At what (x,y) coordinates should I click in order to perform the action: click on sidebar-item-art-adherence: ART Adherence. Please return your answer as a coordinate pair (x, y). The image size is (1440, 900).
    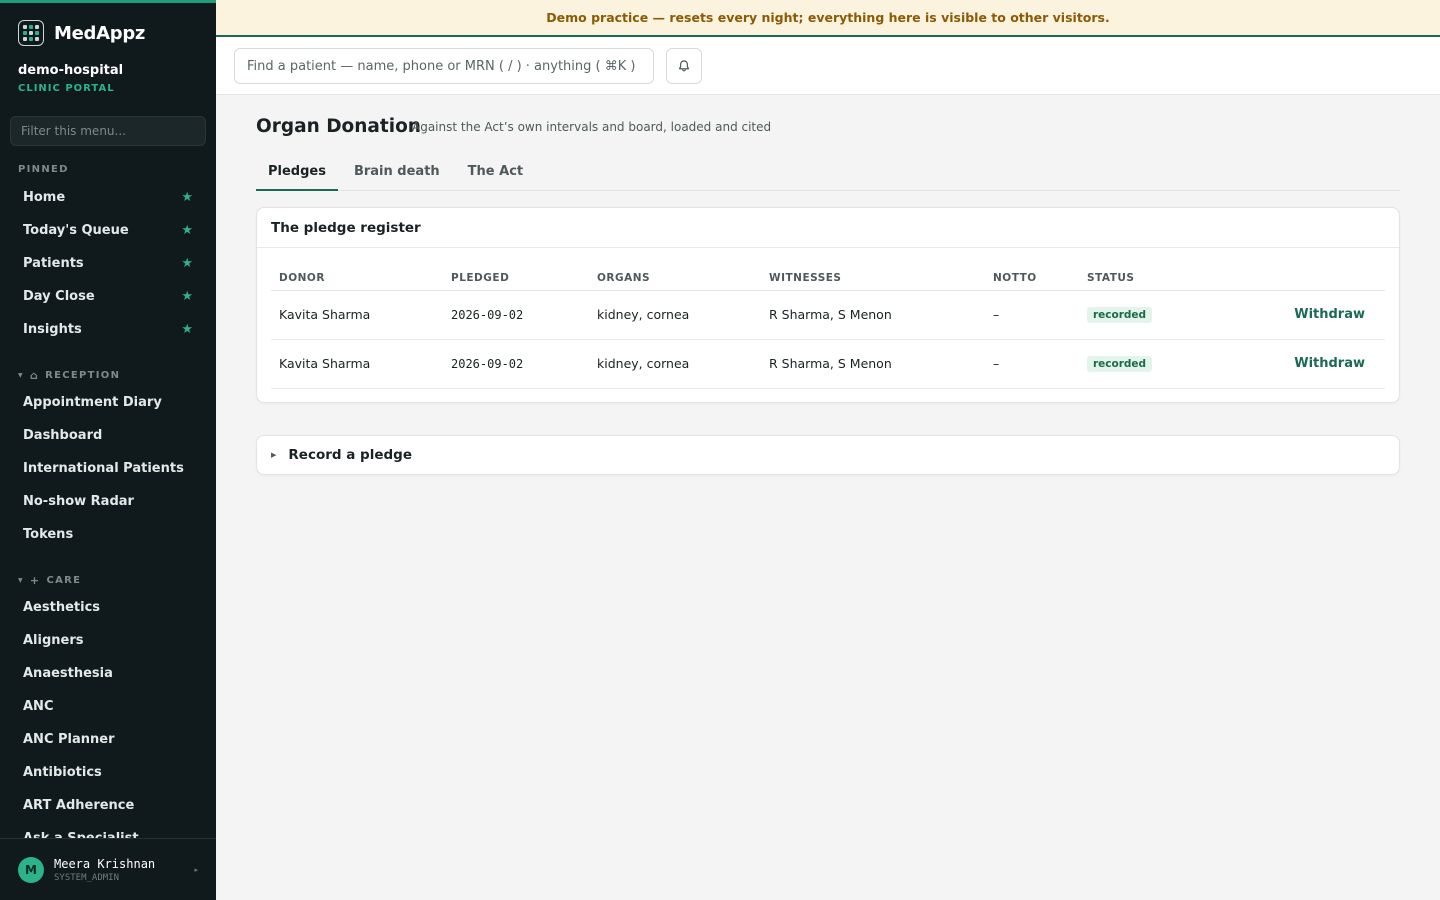
    Looking at the image, I should click on (108, 805).